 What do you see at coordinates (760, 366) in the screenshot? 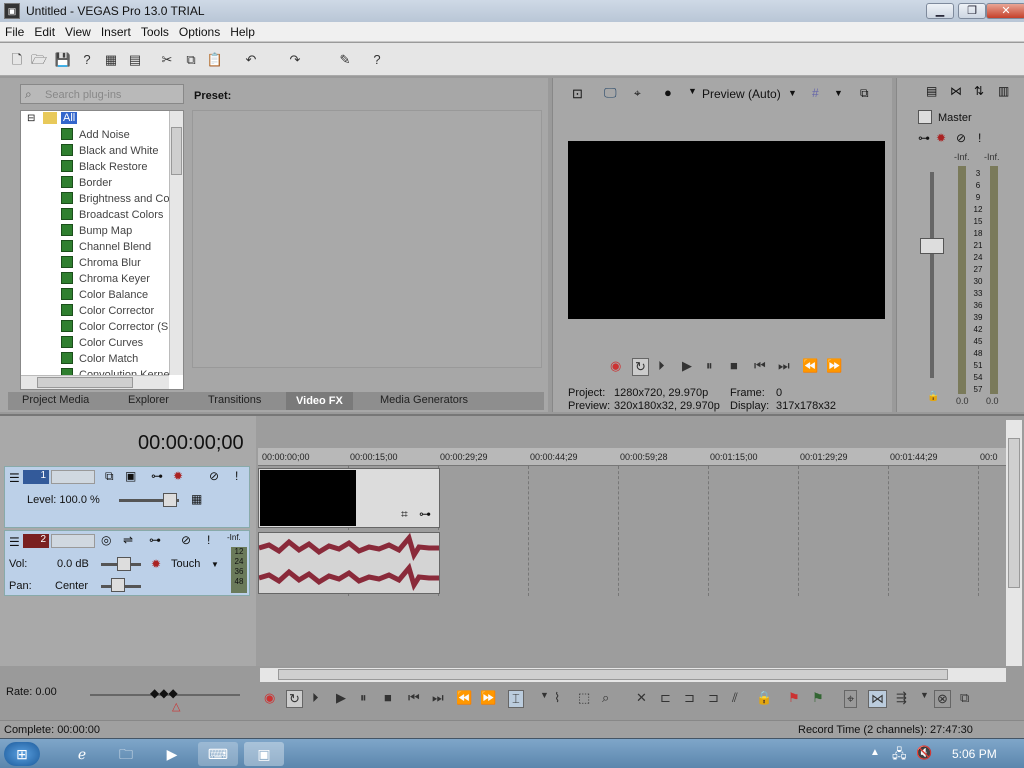
I see `go-to-start-icon: ⏮` at bounding box center [760, 366].